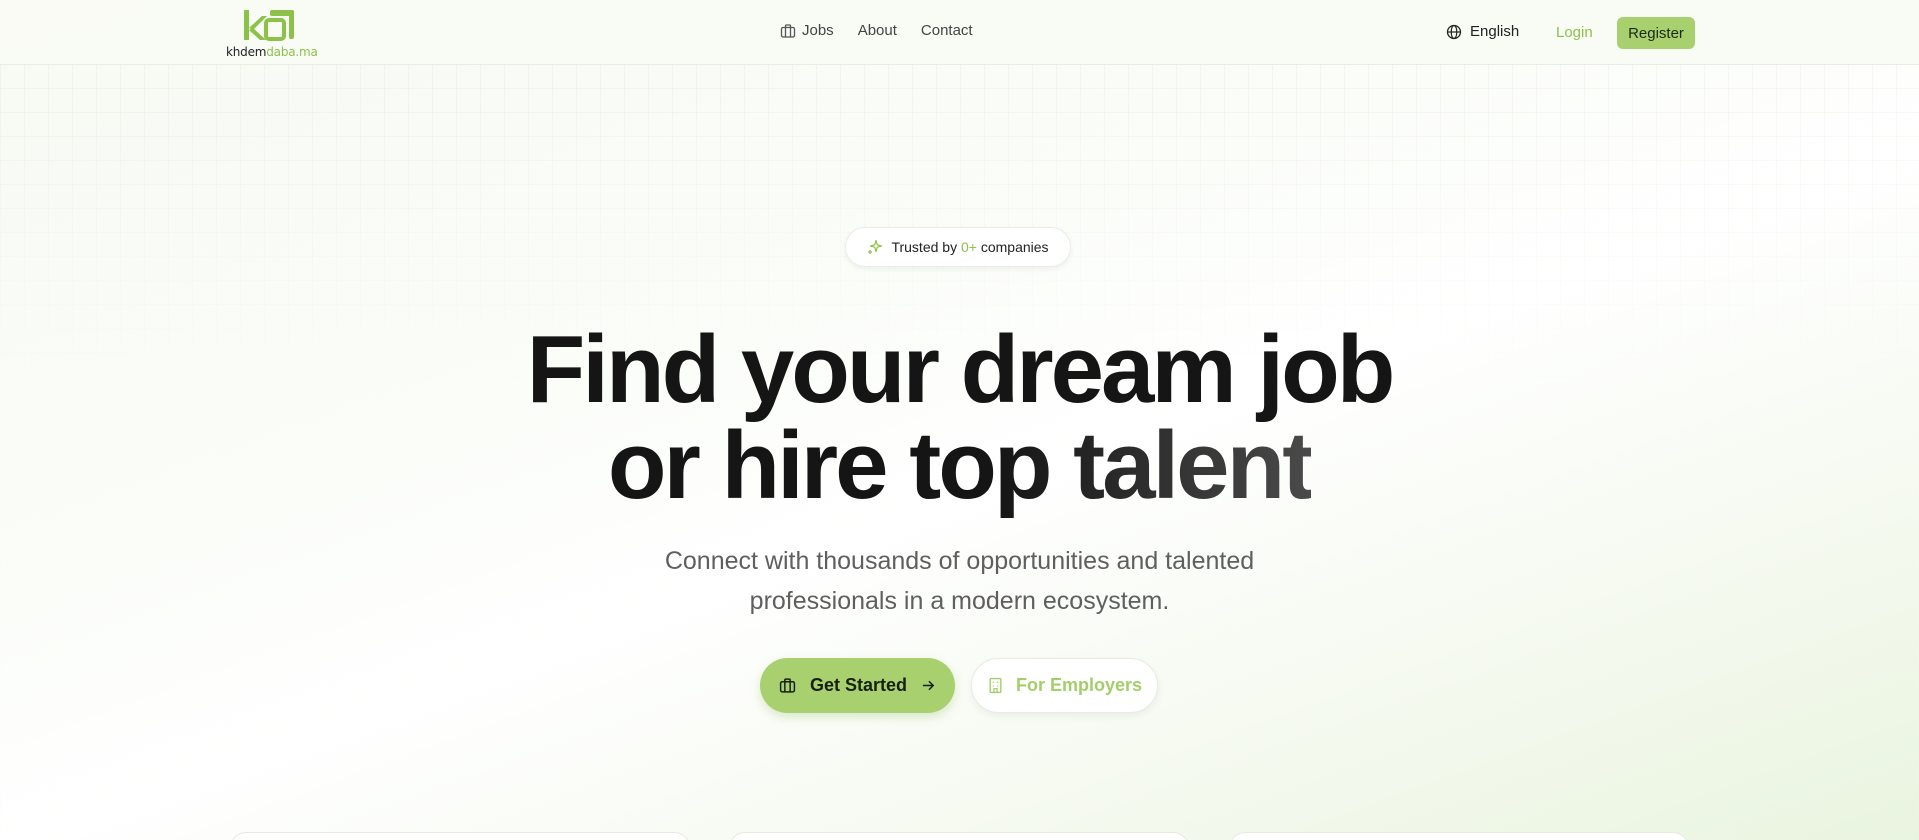  I want to click on nav-label-about: About, so click(877, 30).